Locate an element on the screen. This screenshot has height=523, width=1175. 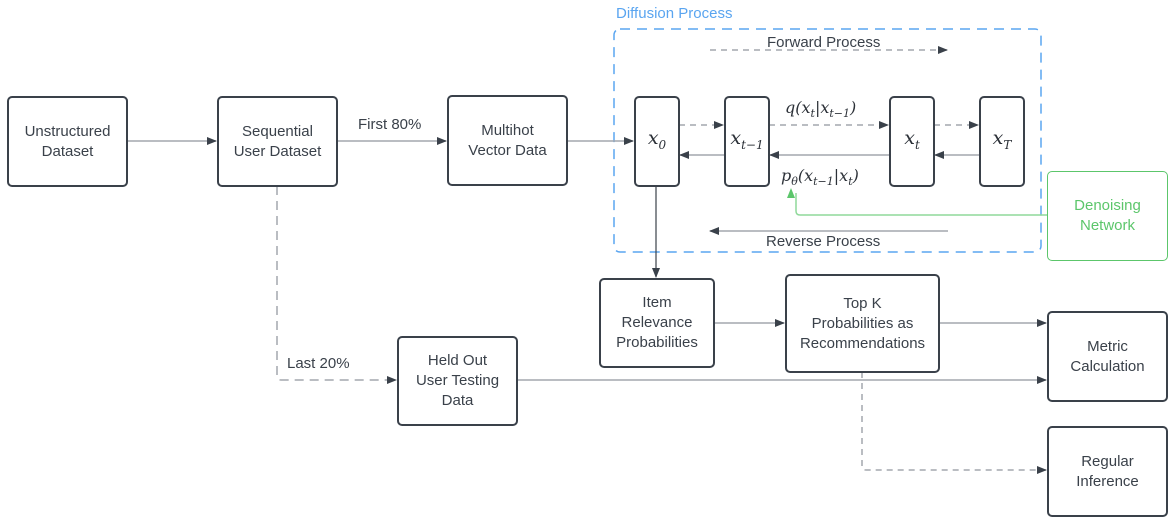
node-label: Regular Inference is located at coordinates (1107, 471).